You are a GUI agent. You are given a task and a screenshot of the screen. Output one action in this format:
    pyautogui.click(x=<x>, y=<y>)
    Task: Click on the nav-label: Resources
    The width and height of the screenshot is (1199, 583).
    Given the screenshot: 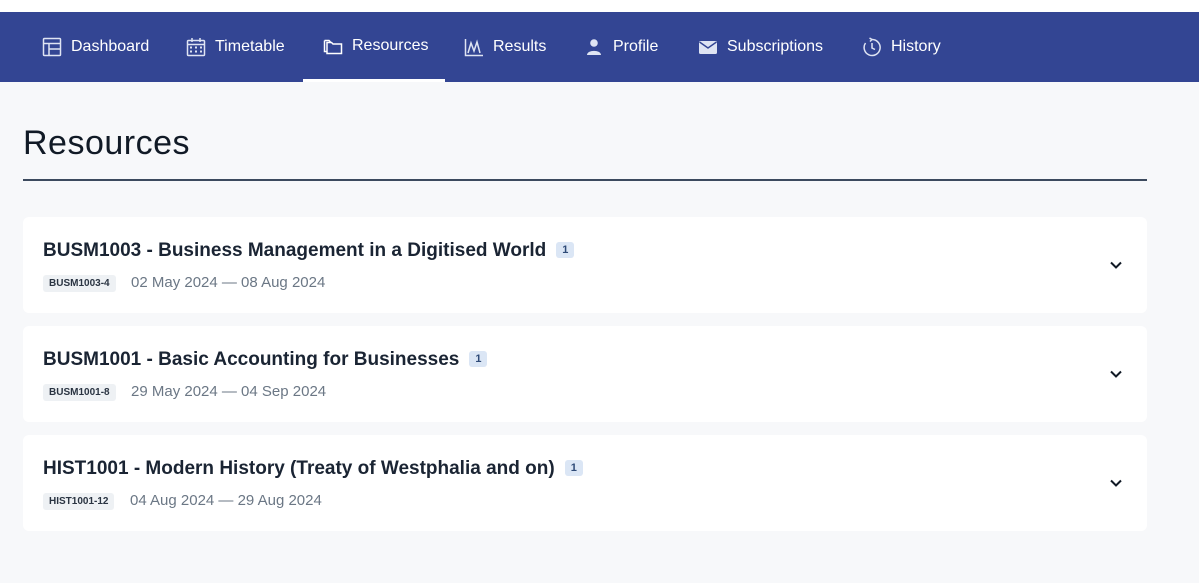 What is the action you would take?
    pyautogui.click(x=390, y=45)
    